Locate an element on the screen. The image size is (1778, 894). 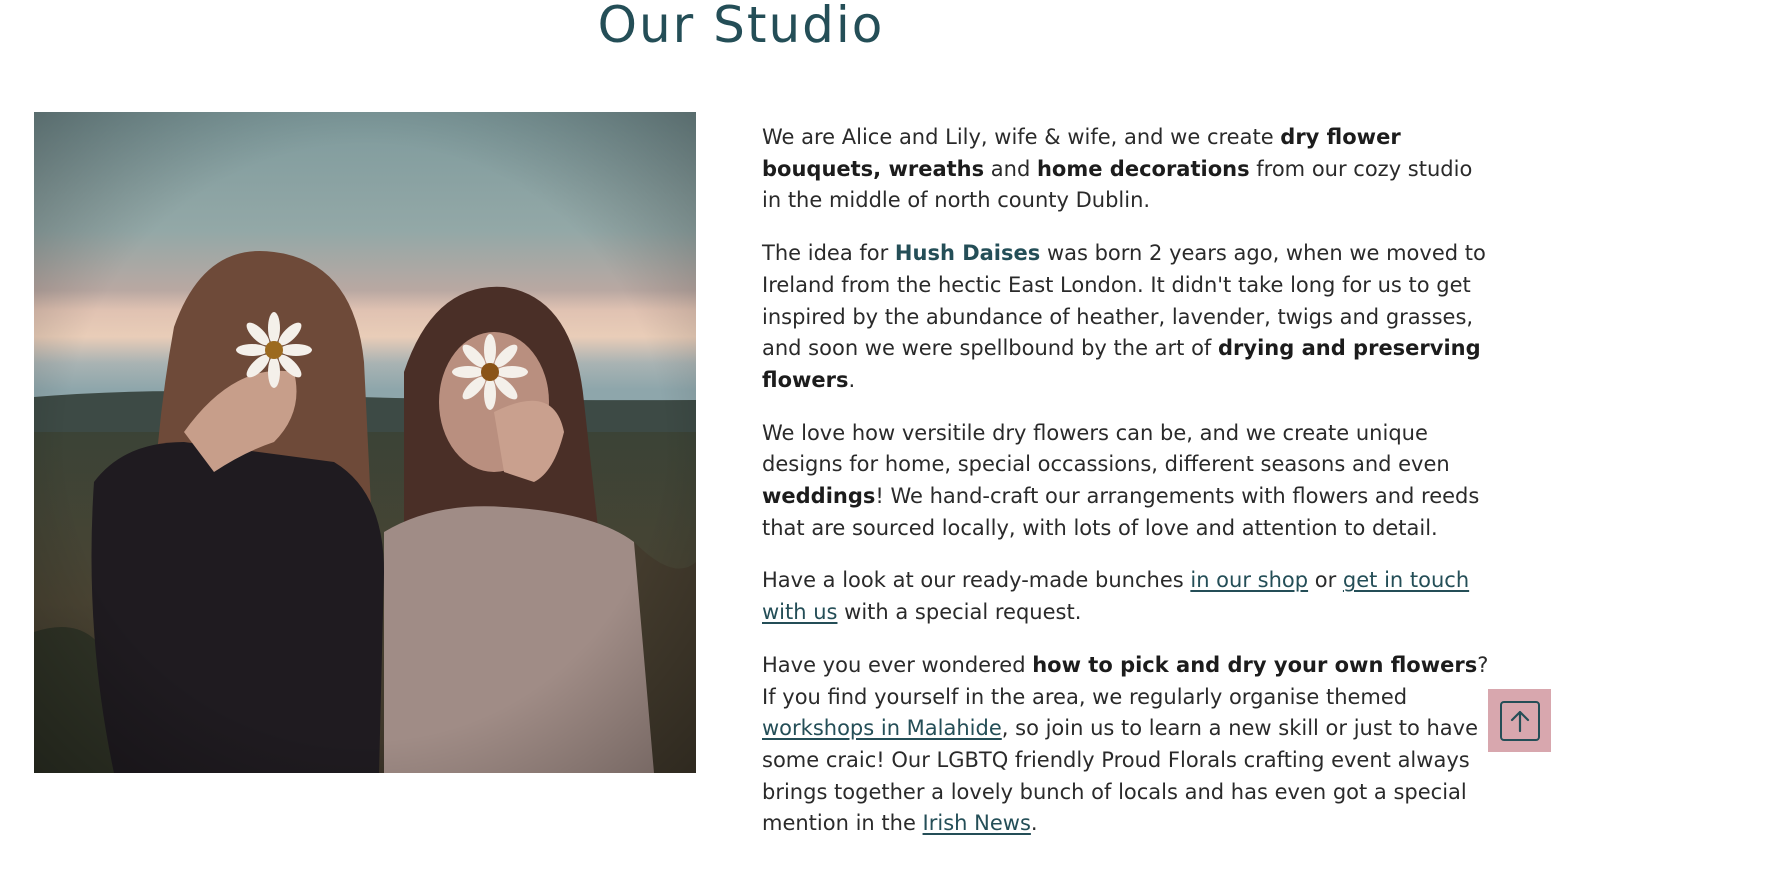
text: and is located at coordinates (1010, 168).